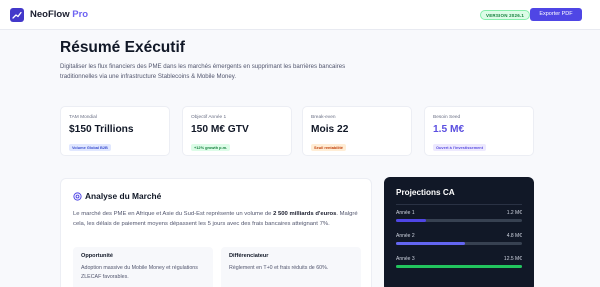 The width and height of the screenshot is (600, 287). Describe the element at coordinates (123, 196) in the screenshot. I see `analysis-title: Analyse du Marché` at that location.